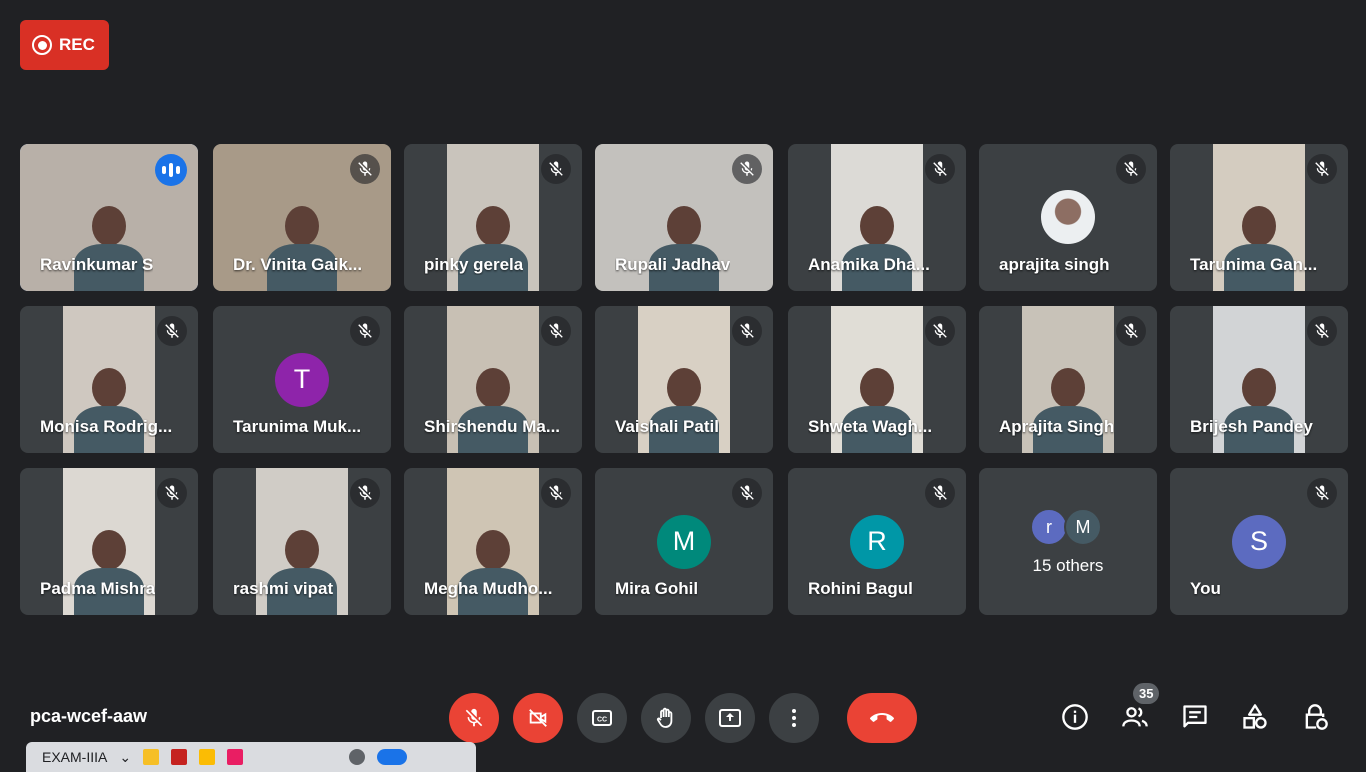 The width and height of the screenshot is (1366, 772). What do you see at coordinates (151, 757) in the screenshot?
I see `edit-icon` at bounding box center [151, 757].